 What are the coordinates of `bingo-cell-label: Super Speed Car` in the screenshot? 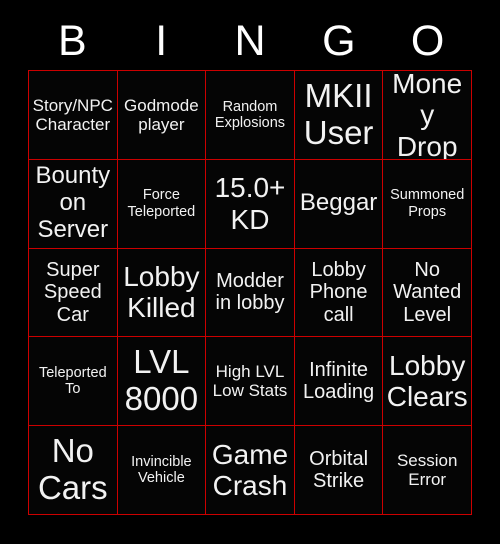 It's located at (72, 292).